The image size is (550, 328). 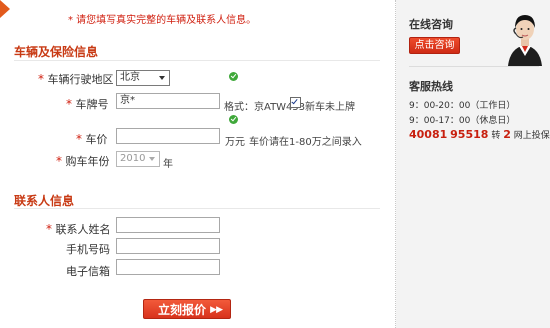 What do you see at coordinates (305, 142) in the screenshot?
I see `price-range-hint: 车价请在1-80万之间录入` at bounding box center [305, 142].